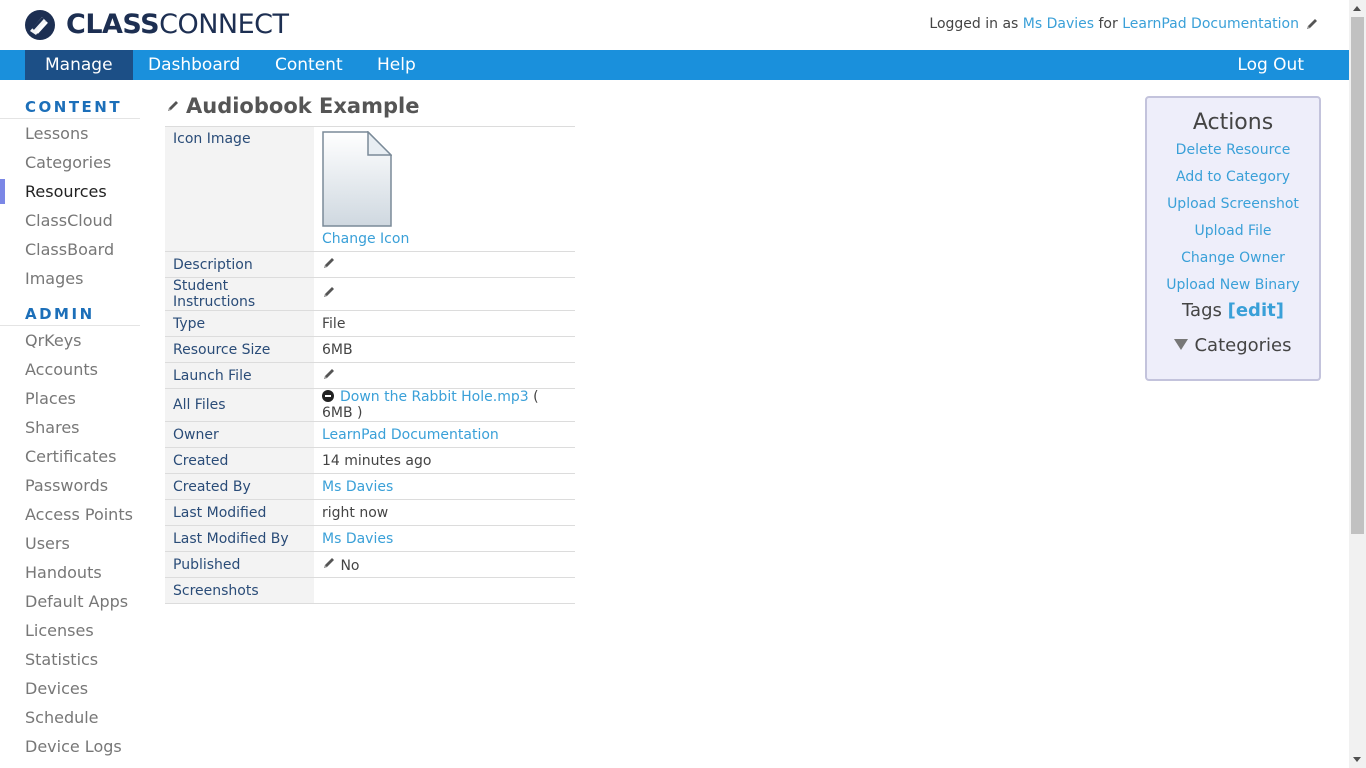 The width and height of the screenshot is (1366, 768). I want to click on table-row: Screenshots, so click(370, 590).